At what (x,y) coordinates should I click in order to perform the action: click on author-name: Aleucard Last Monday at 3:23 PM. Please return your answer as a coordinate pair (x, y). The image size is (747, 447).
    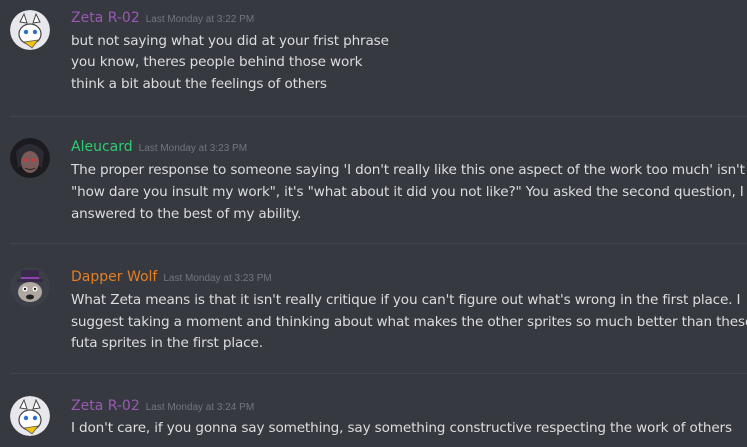
    Looking at the image, I should click on (159, 148).